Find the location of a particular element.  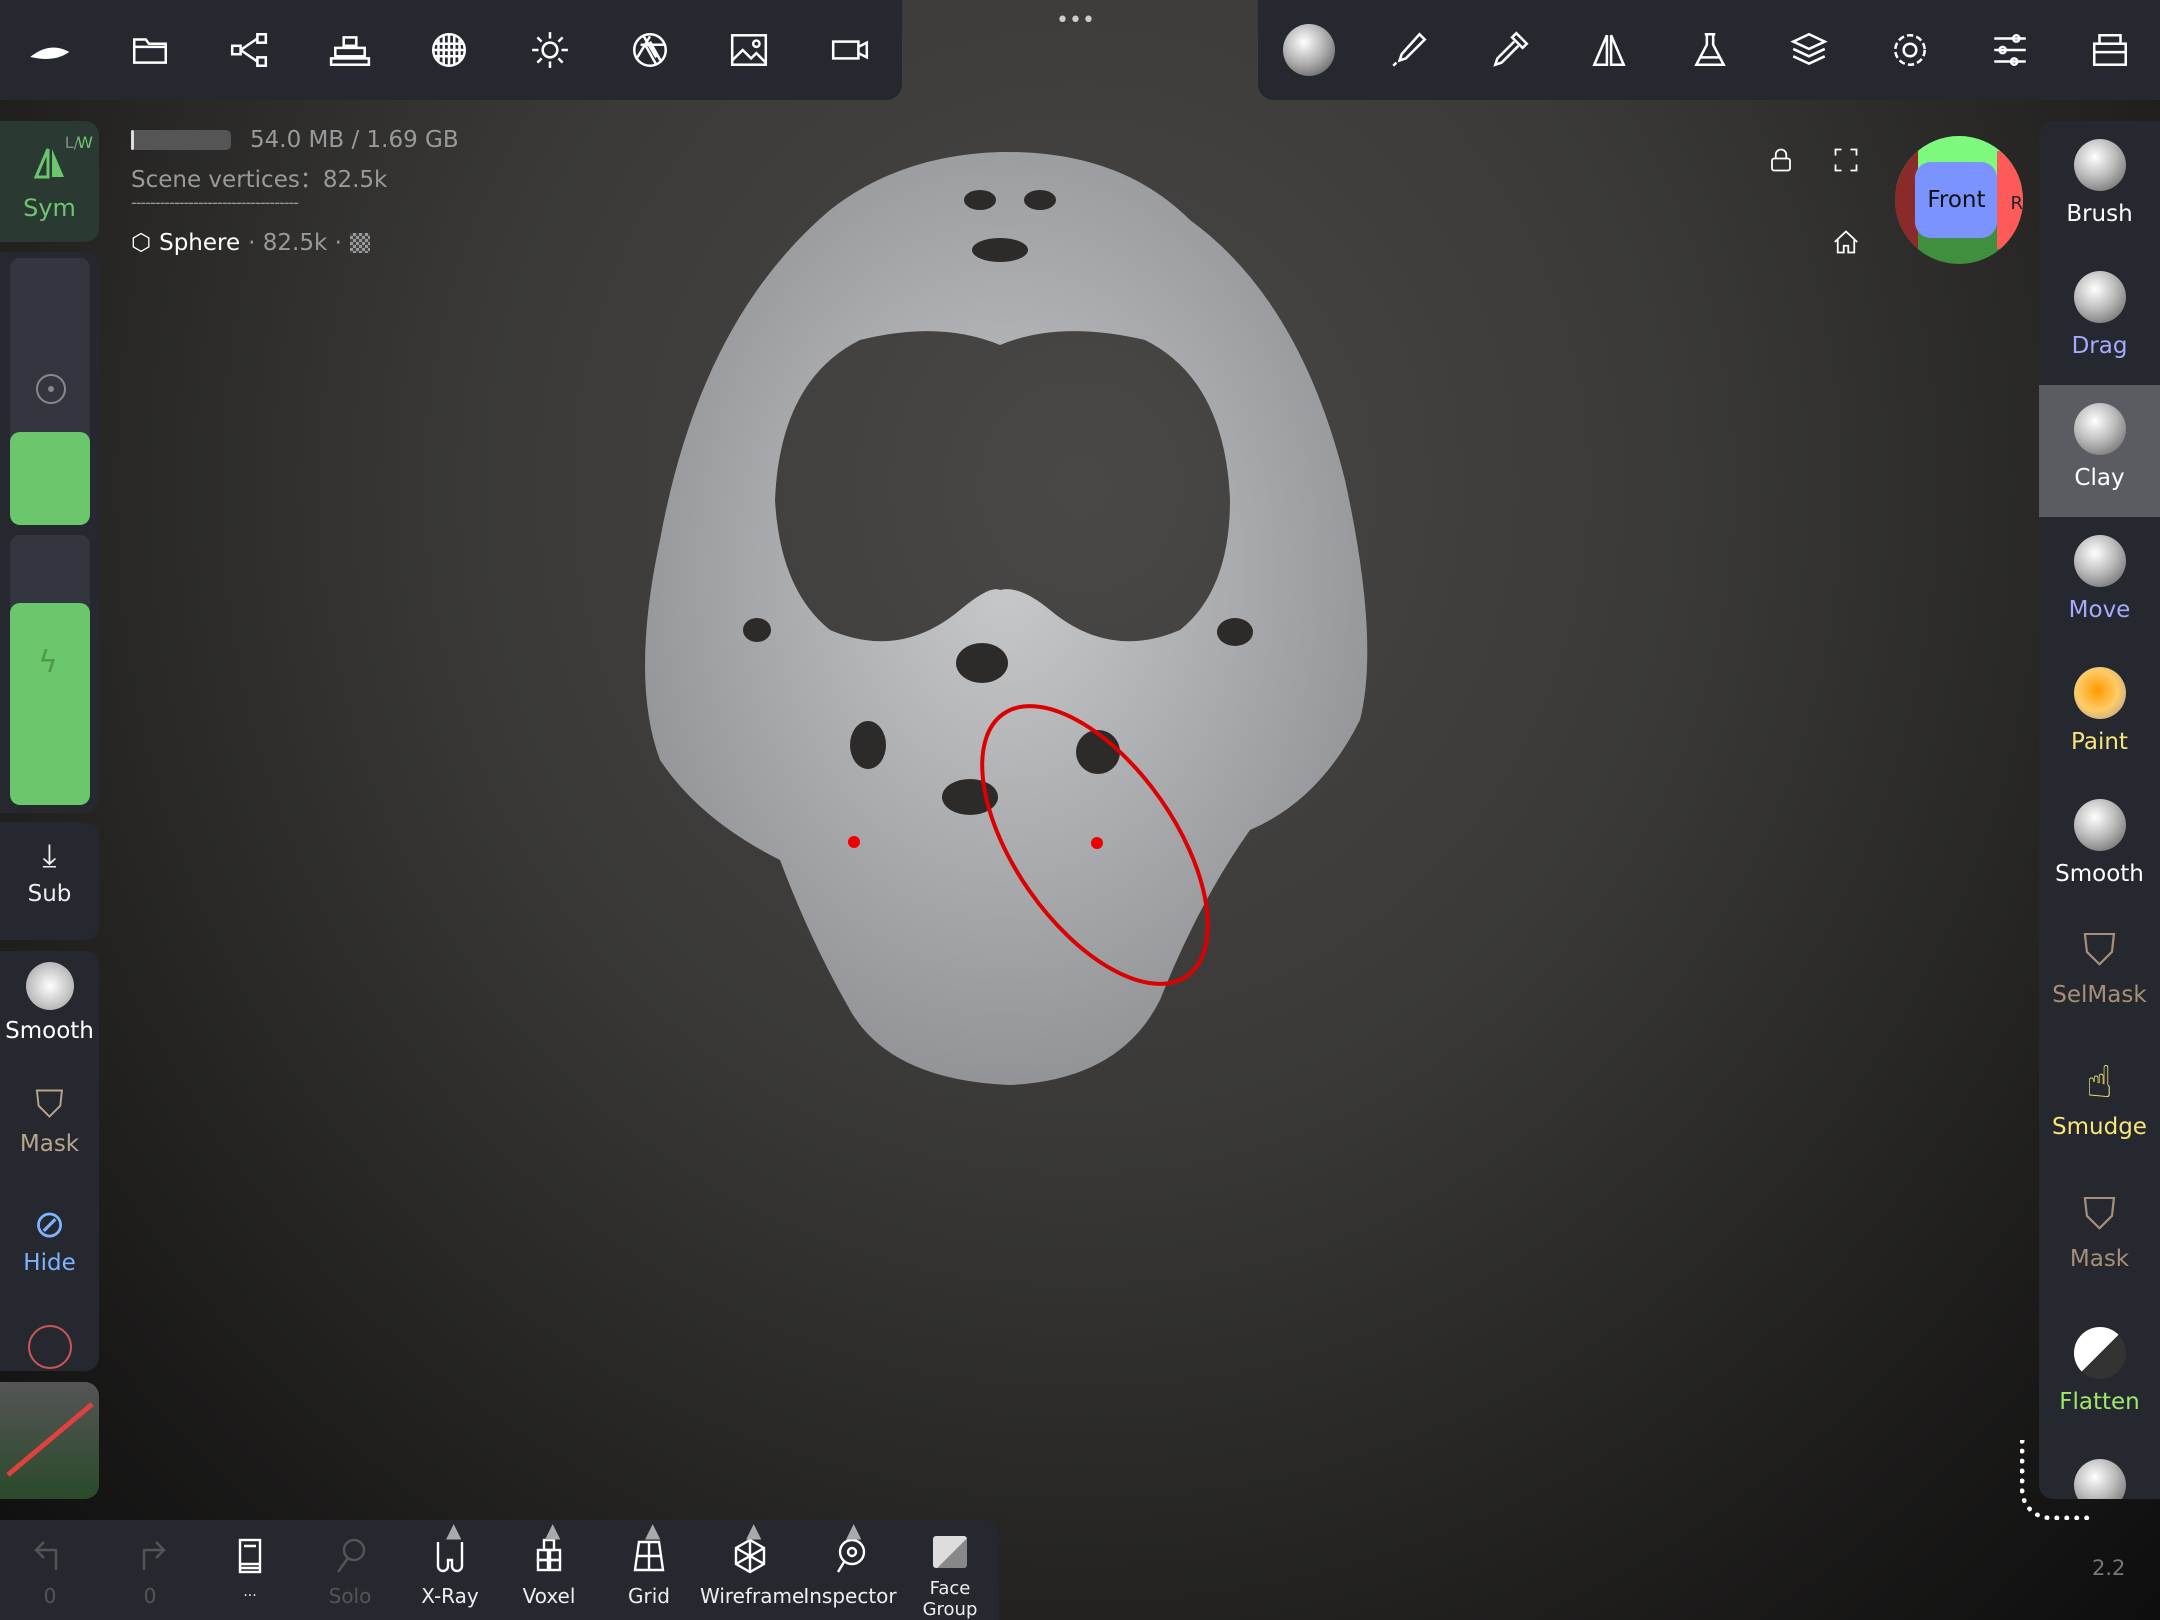

tool-smooth: Smooth is located at coordinates (2099, 847).